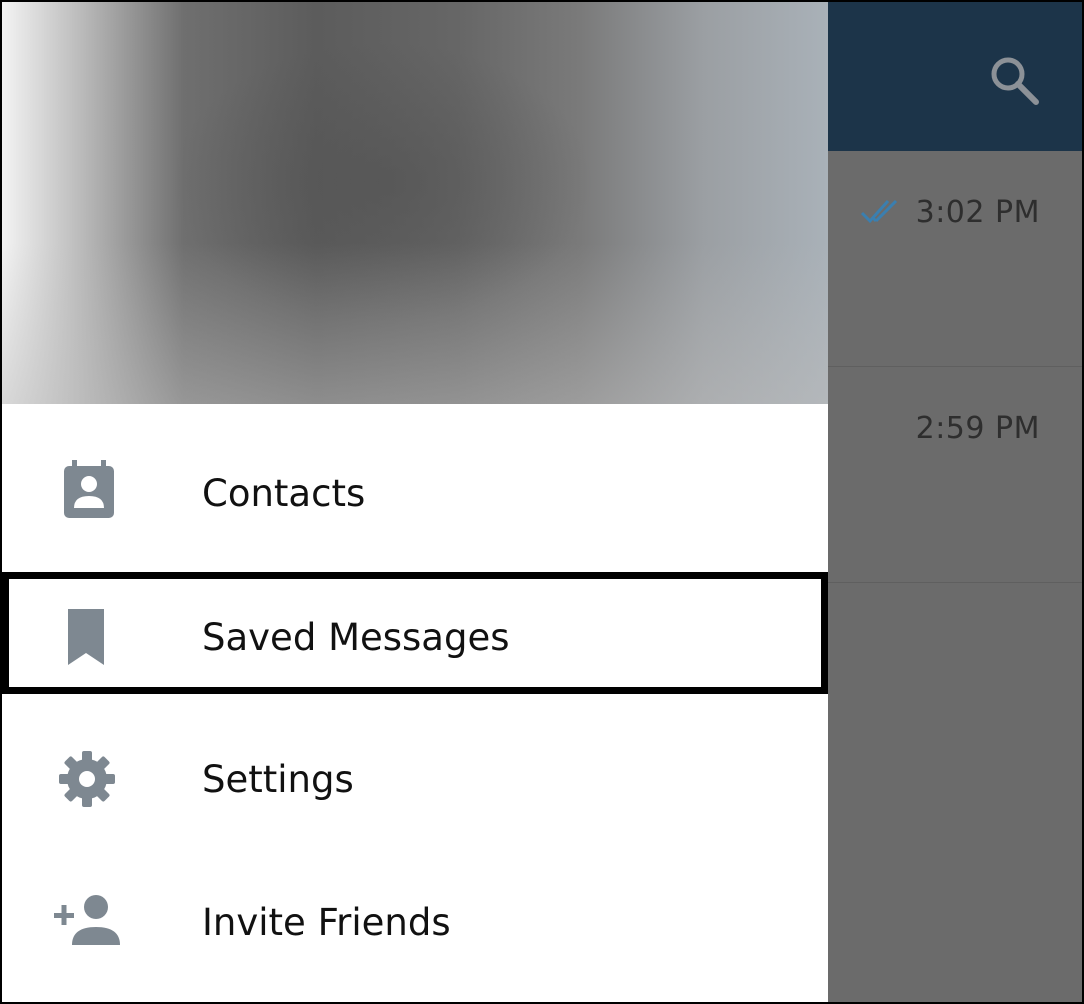 Image resolution: width=1084 pixels, height=1004 pixels. Describe the element at coordinates (87, 493) in the screenshot. I see `contact-card-icon` at that location.